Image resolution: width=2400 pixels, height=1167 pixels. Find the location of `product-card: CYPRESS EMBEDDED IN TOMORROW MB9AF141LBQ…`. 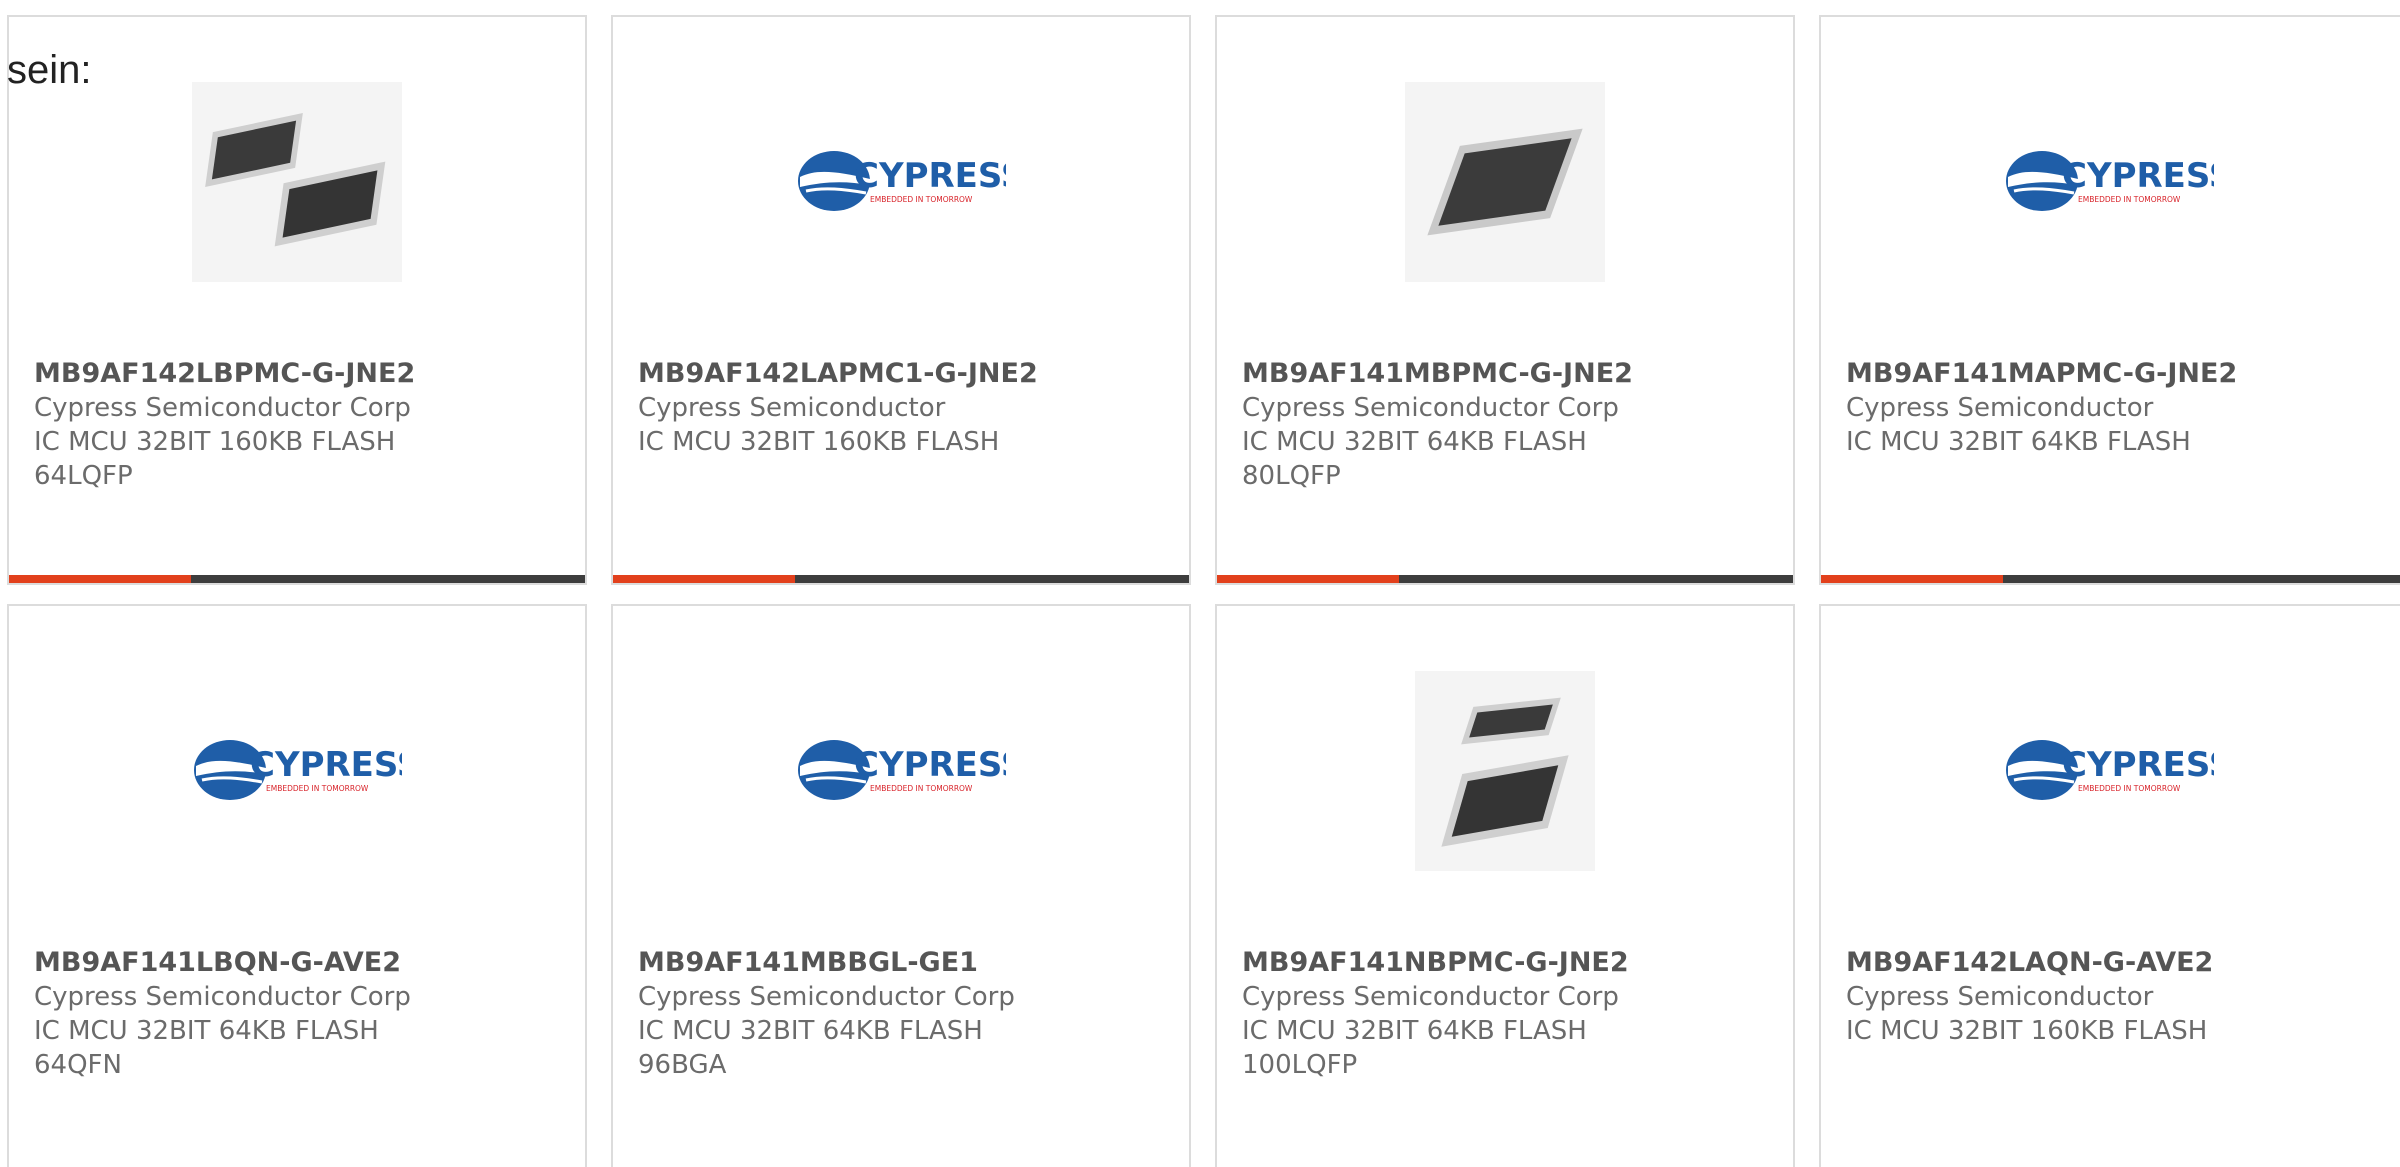

product-card: CYPRESS EMBEDDED IN TOMORROW MB9AF141LBQ… is located at coordinates (297, 885).